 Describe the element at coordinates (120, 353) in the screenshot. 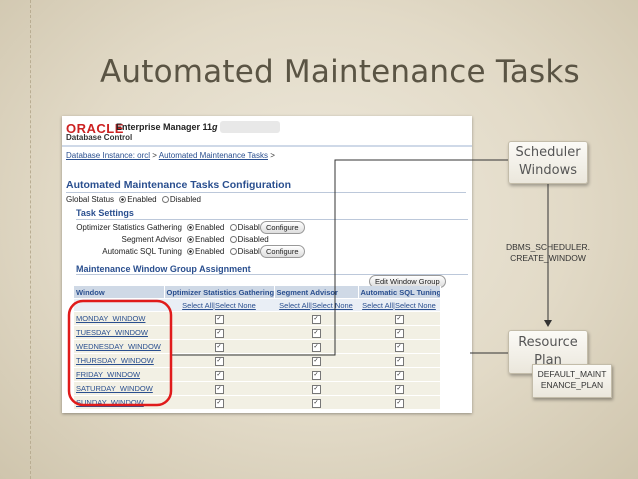

I see `window-highlight-oval` at that location.